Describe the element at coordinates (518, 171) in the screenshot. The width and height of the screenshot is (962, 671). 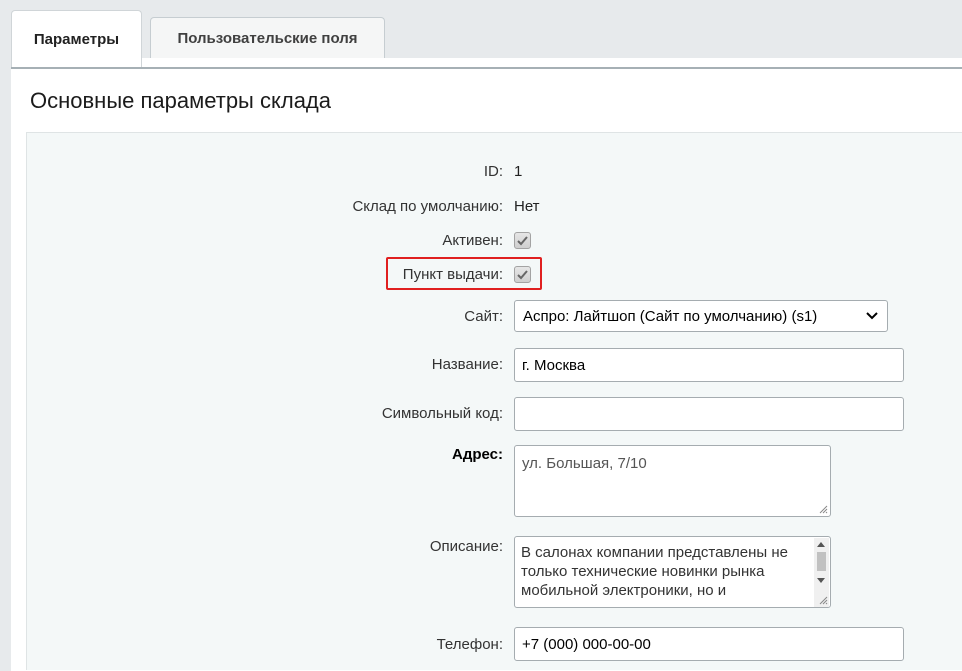
I see `id-value: 1` at that location.